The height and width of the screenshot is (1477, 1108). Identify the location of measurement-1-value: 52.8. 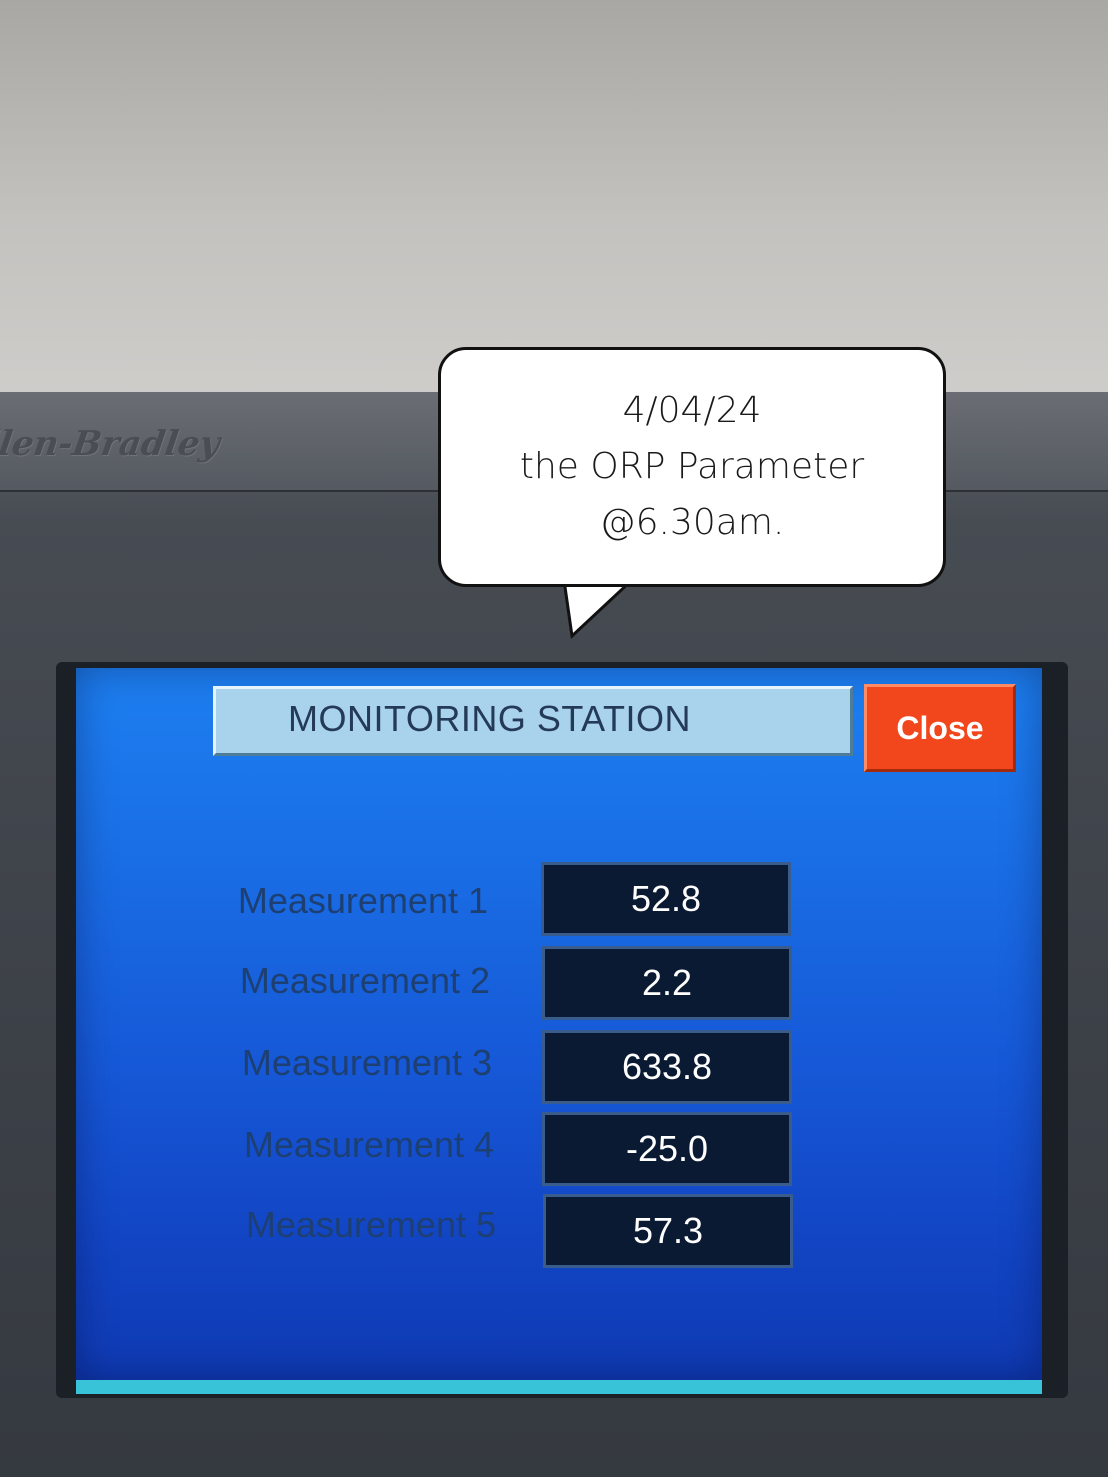
(666, 899).